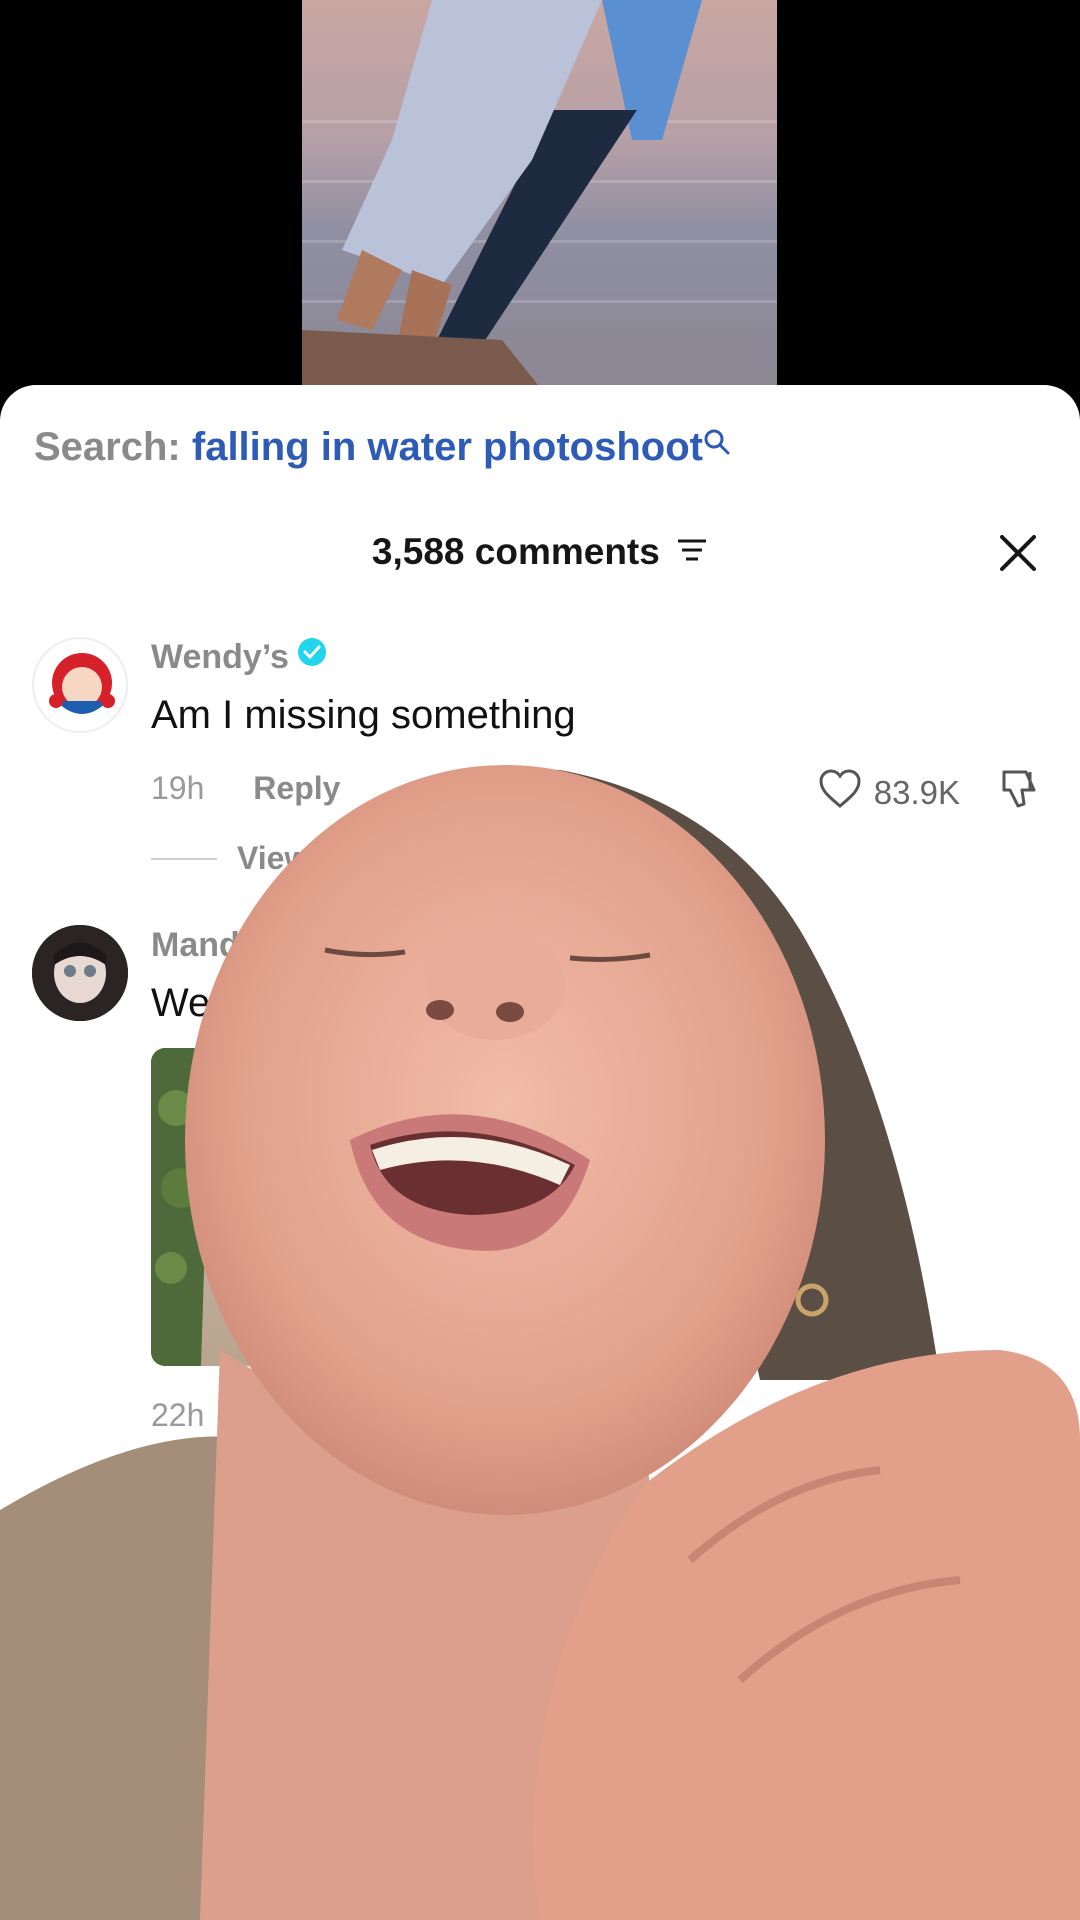 The image size is (1080, 1920). I want to click on dislike-icon, so click(1020, 793).